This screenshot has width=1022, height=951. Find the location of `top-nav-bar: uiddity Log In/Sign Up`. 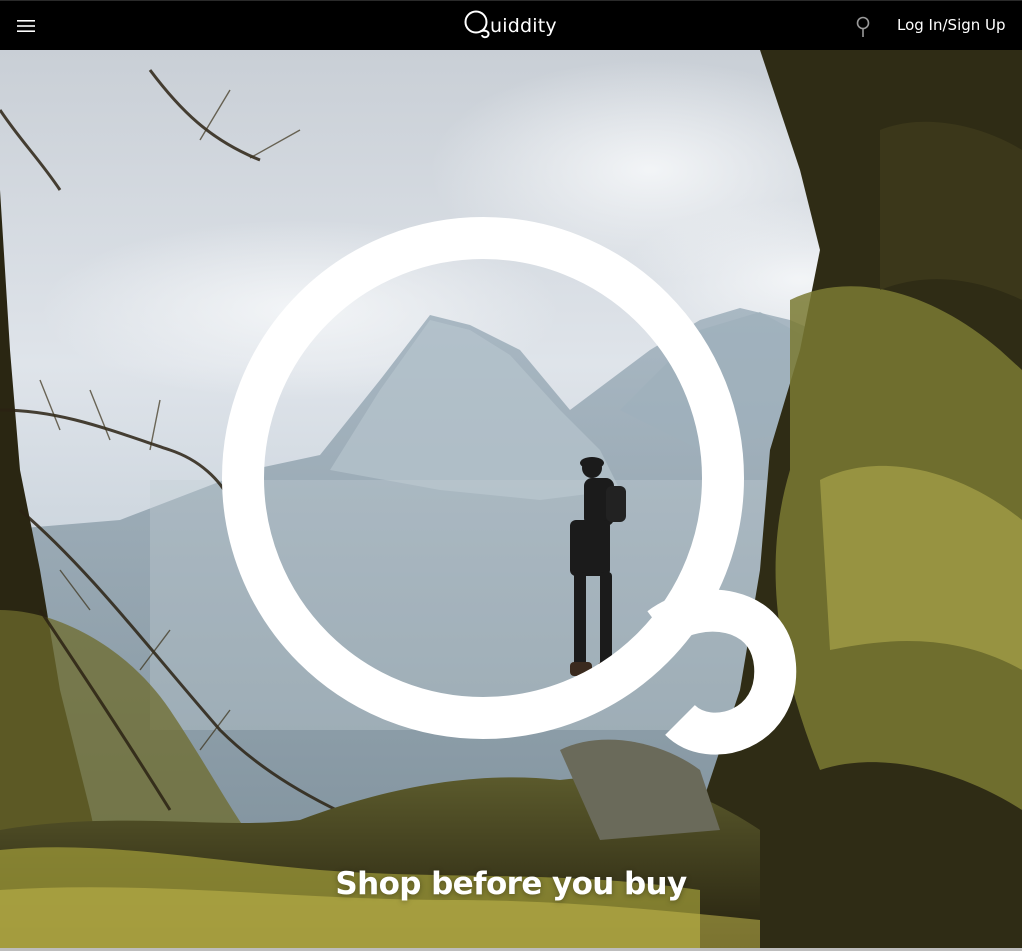

top-nav-bar: uiddity Log In/Sign Up is located at coordinates (511, 25).